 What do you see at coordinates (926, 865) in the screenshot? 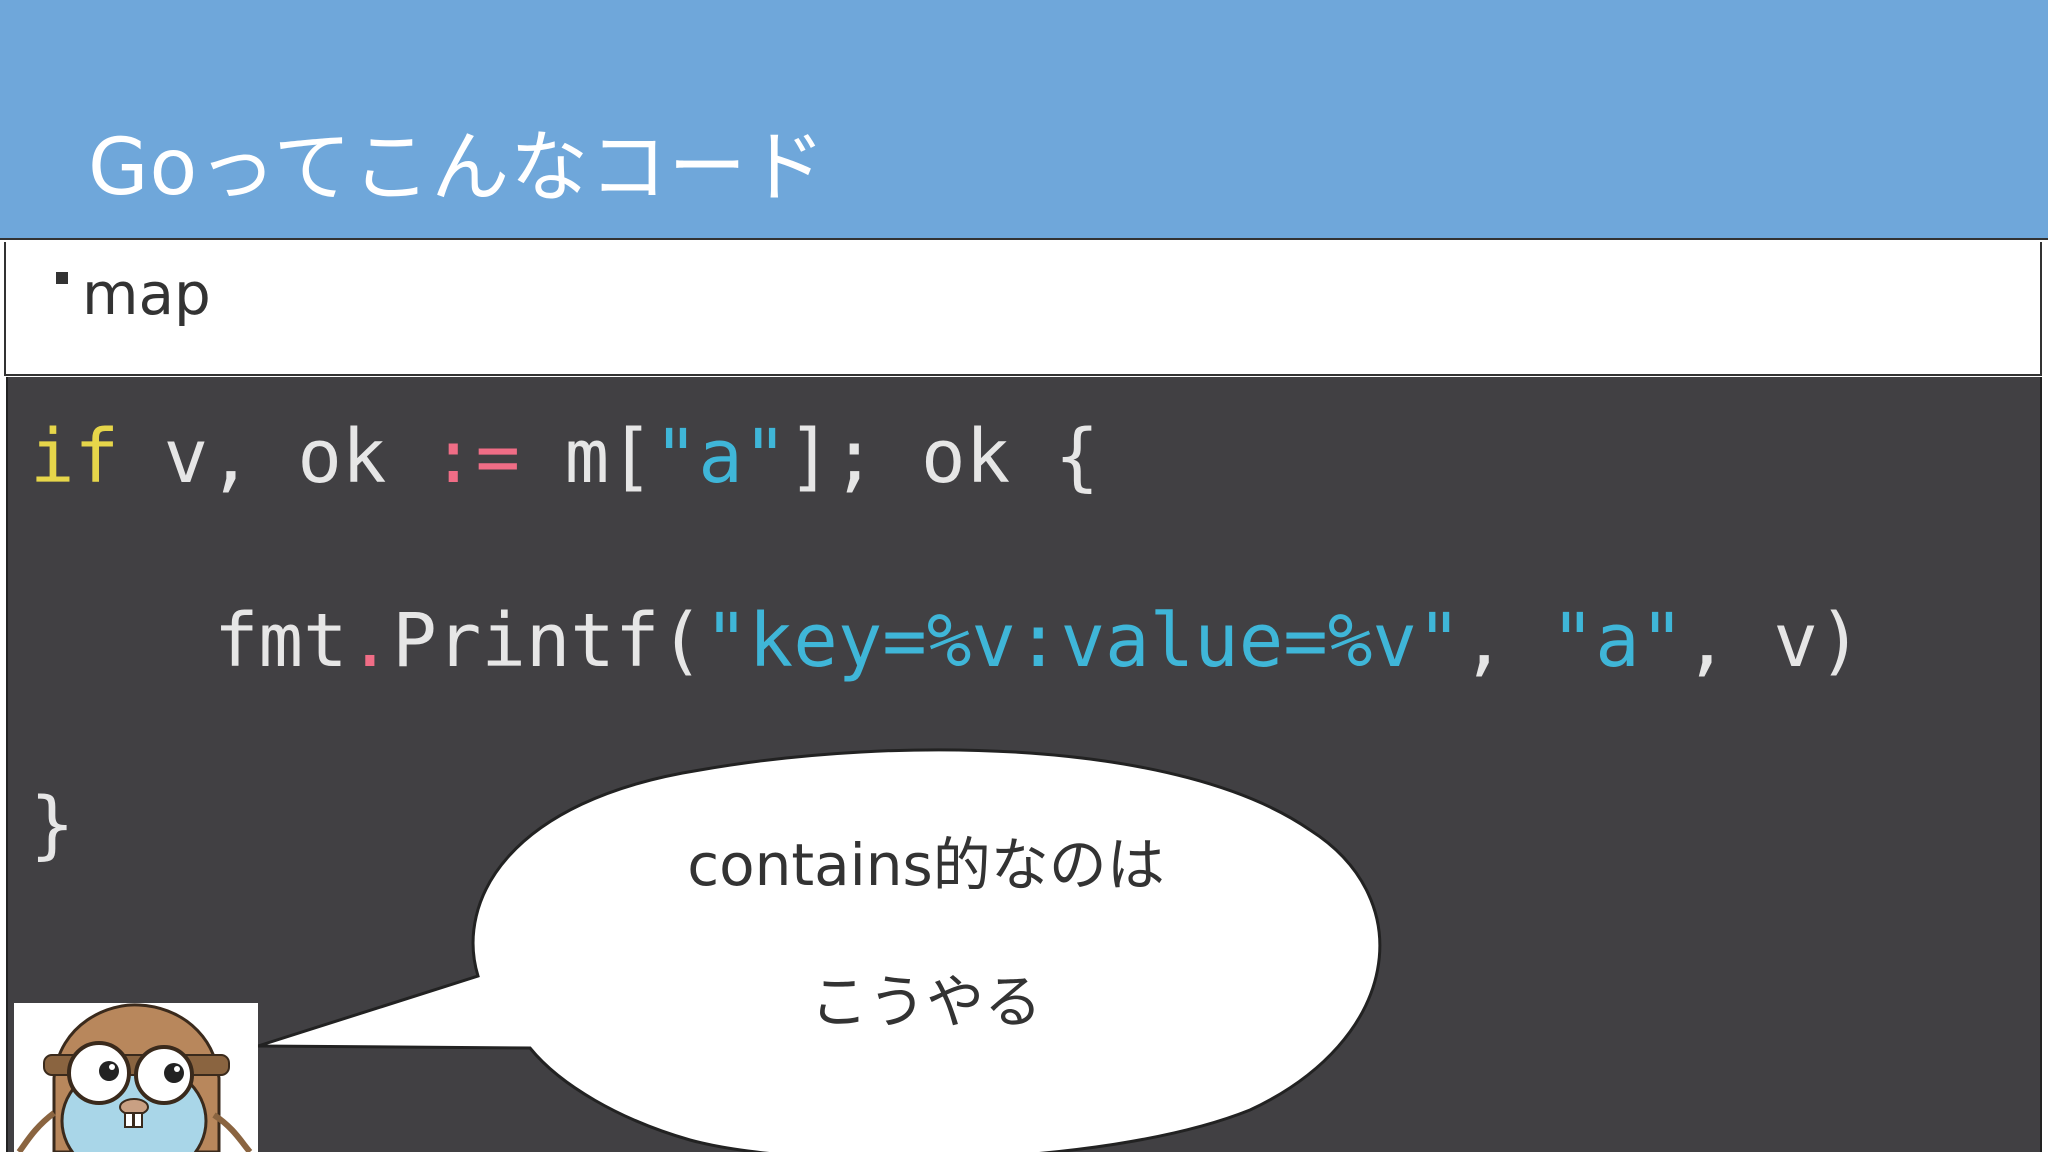
I see `bubble-text-line-1: contains的なのは` at bounding box center [926, 865].